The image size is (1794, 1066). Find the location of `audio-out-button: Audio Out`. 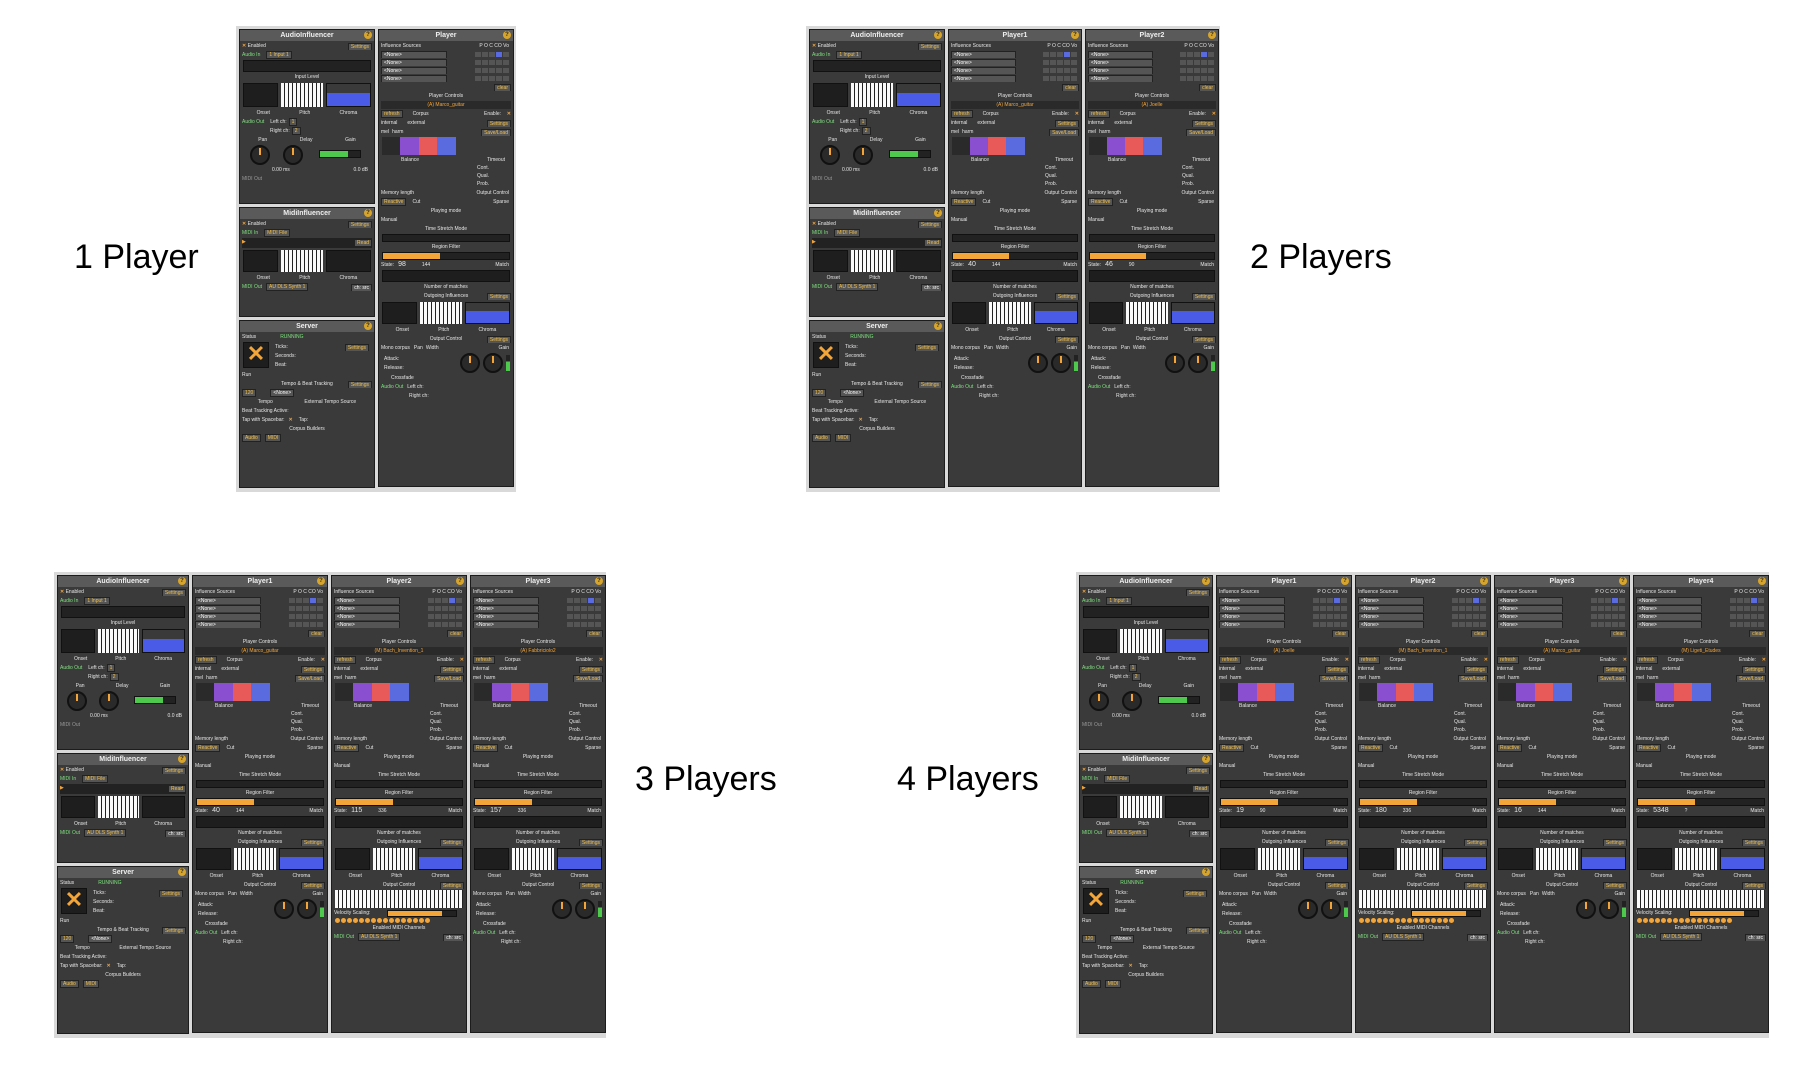

audio-out-button: Audio Out is located at coordinates (392, 387).